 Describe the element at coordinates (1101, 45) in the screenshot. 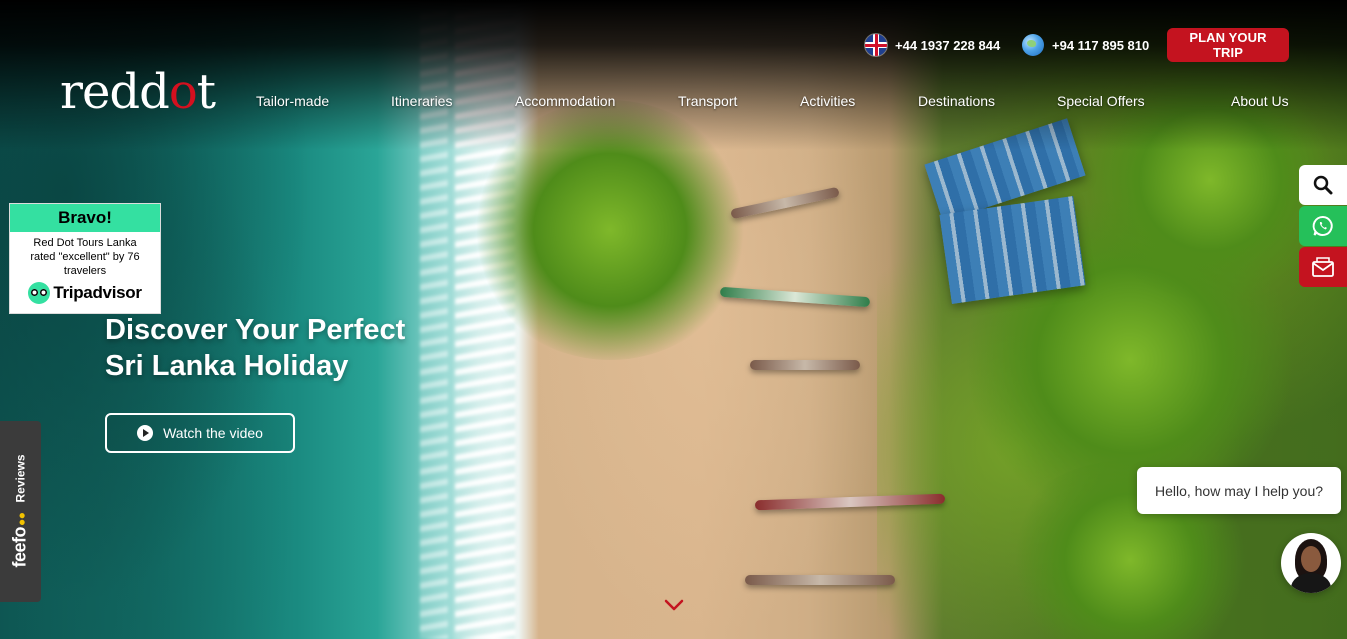

I see `intl-phone-number: +94 117 895 810` at that location.